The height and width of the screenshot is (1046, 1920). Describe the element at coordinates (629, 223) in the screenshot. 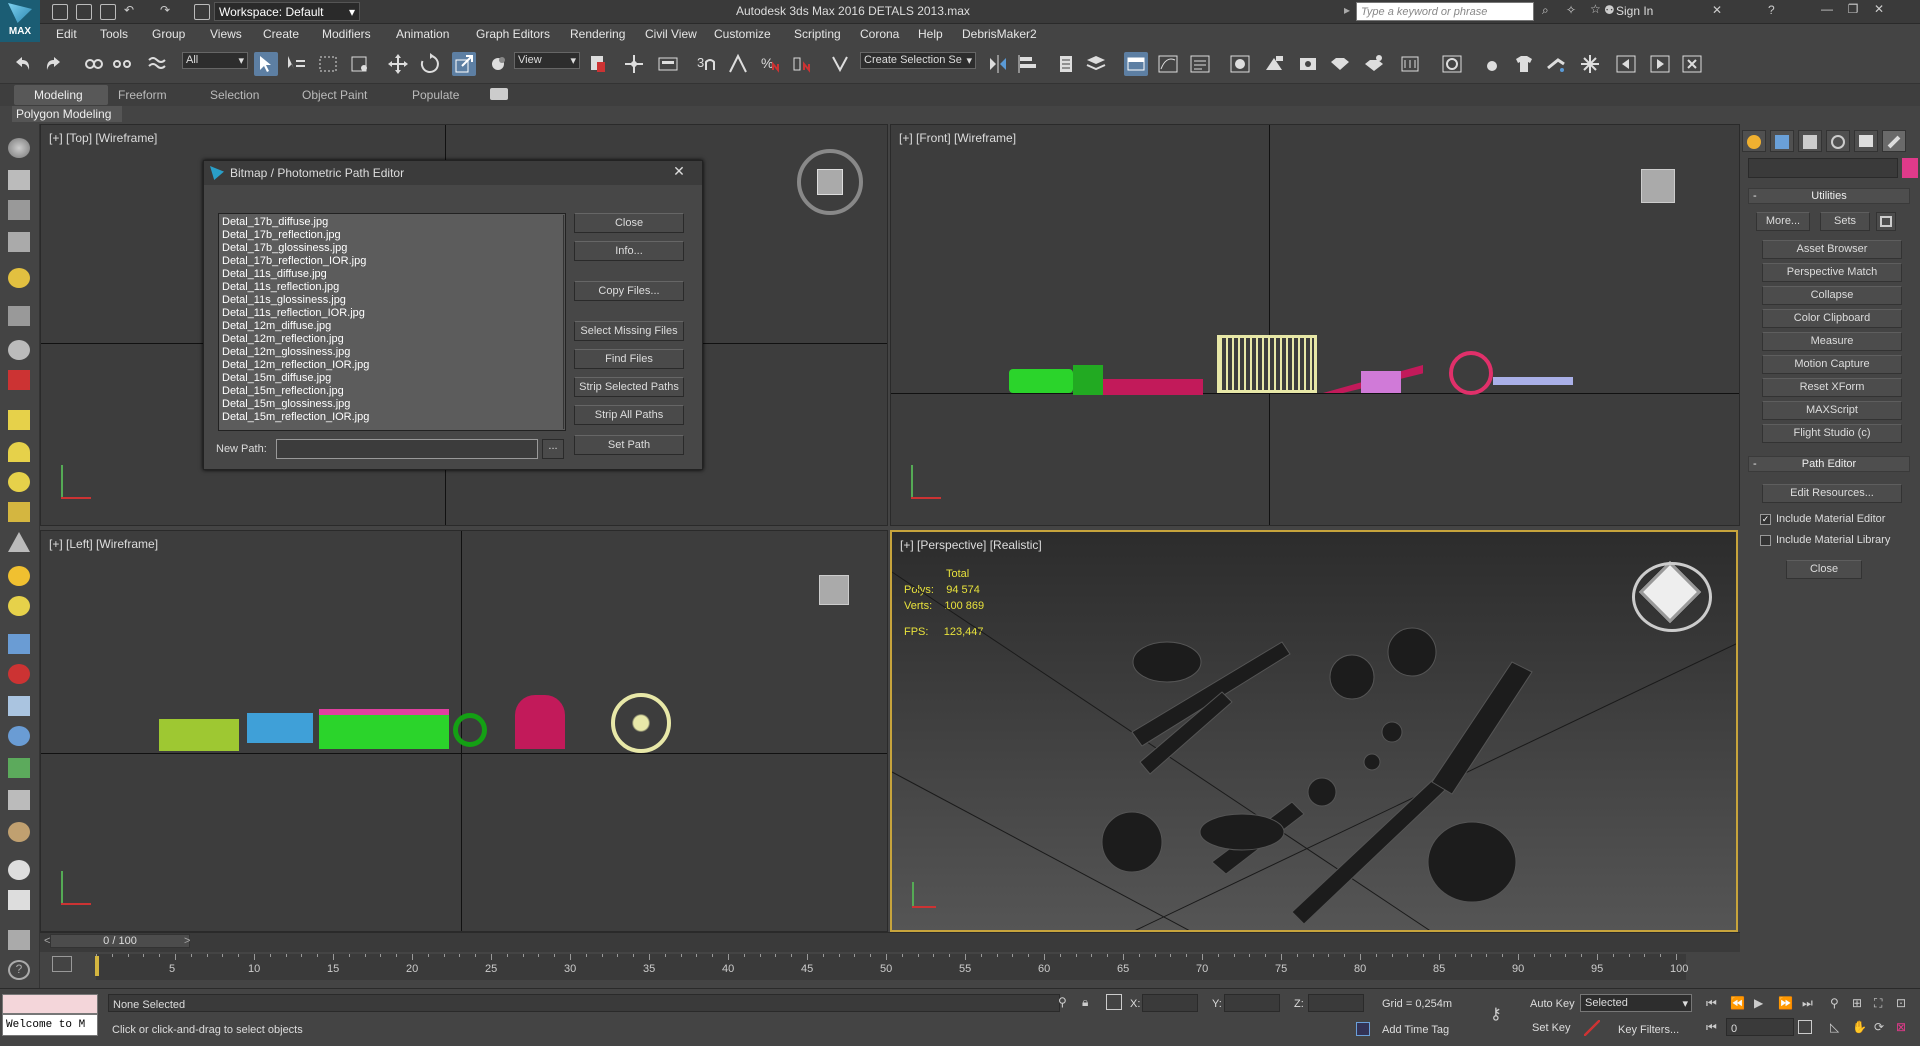

I see `close-button: Close` at that location.